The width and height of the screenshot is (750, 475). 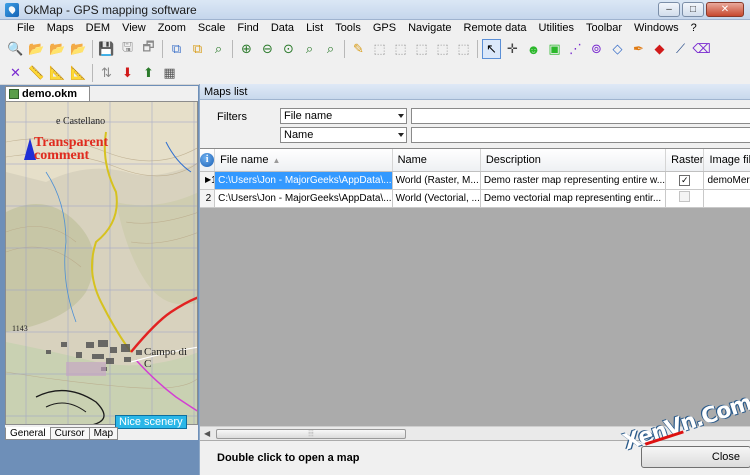 What do you see at coordinates (134, 28) in the screenshot?
I see `menu-view: View` at bounding box center [134, 28].